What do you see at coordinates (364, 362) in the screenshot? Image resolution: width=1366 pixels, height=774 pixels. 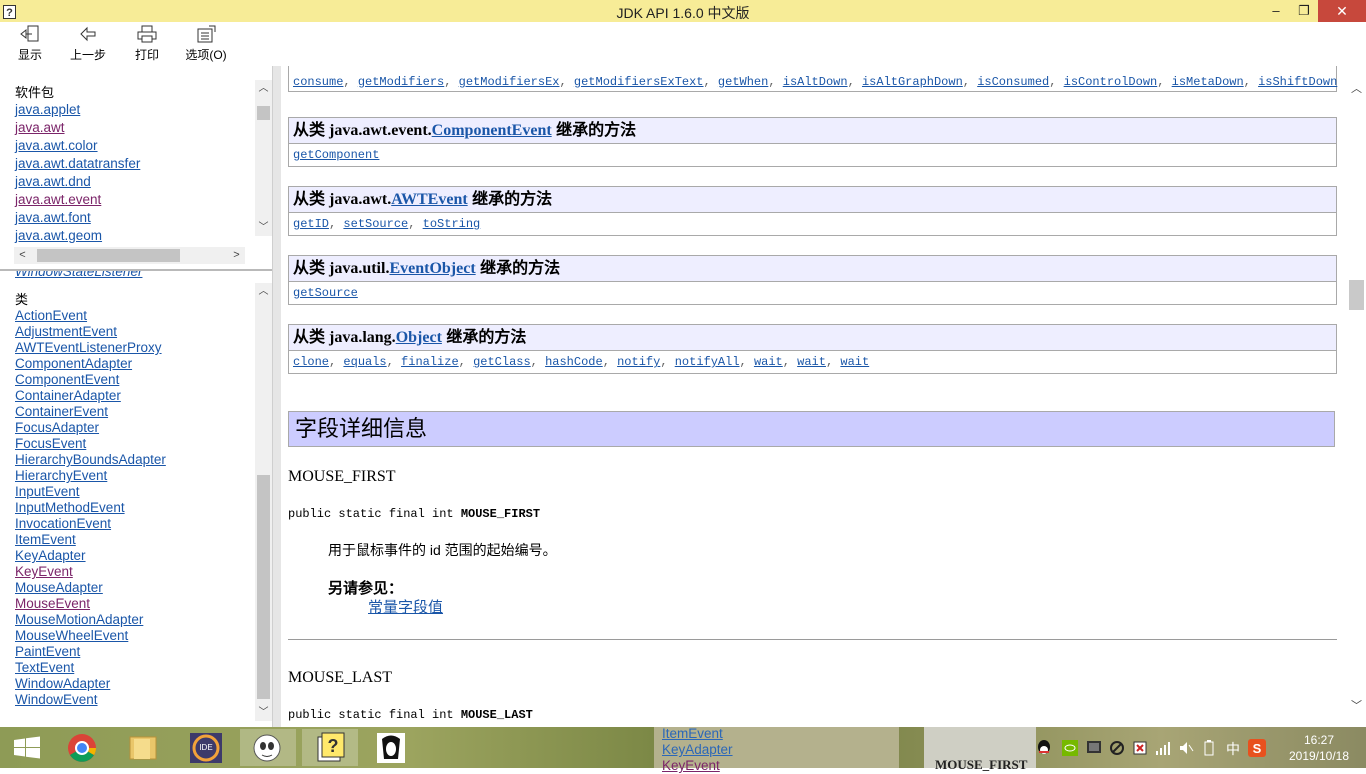 I see `method-link: equals` at bounding box center [364, 362].